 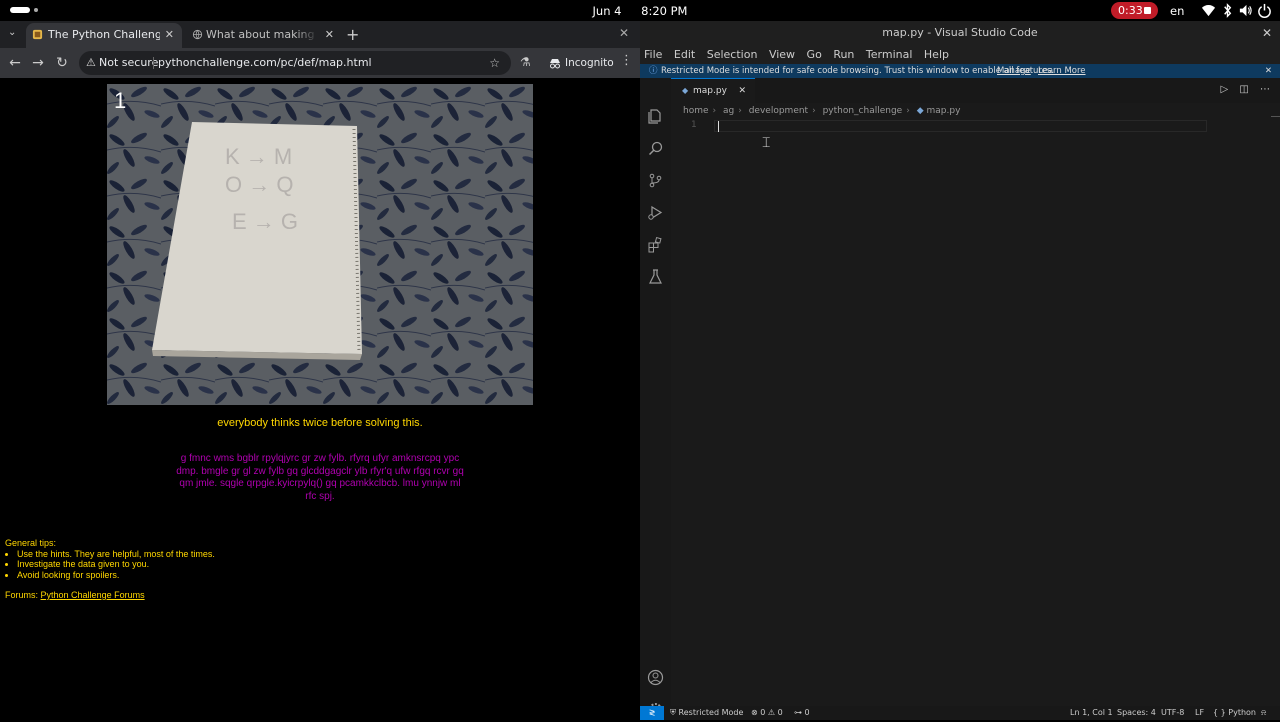 What do you see at coordinates (1264, 10) in the screenshot?
I see `power-icon` at bounding box center [1264, 10].